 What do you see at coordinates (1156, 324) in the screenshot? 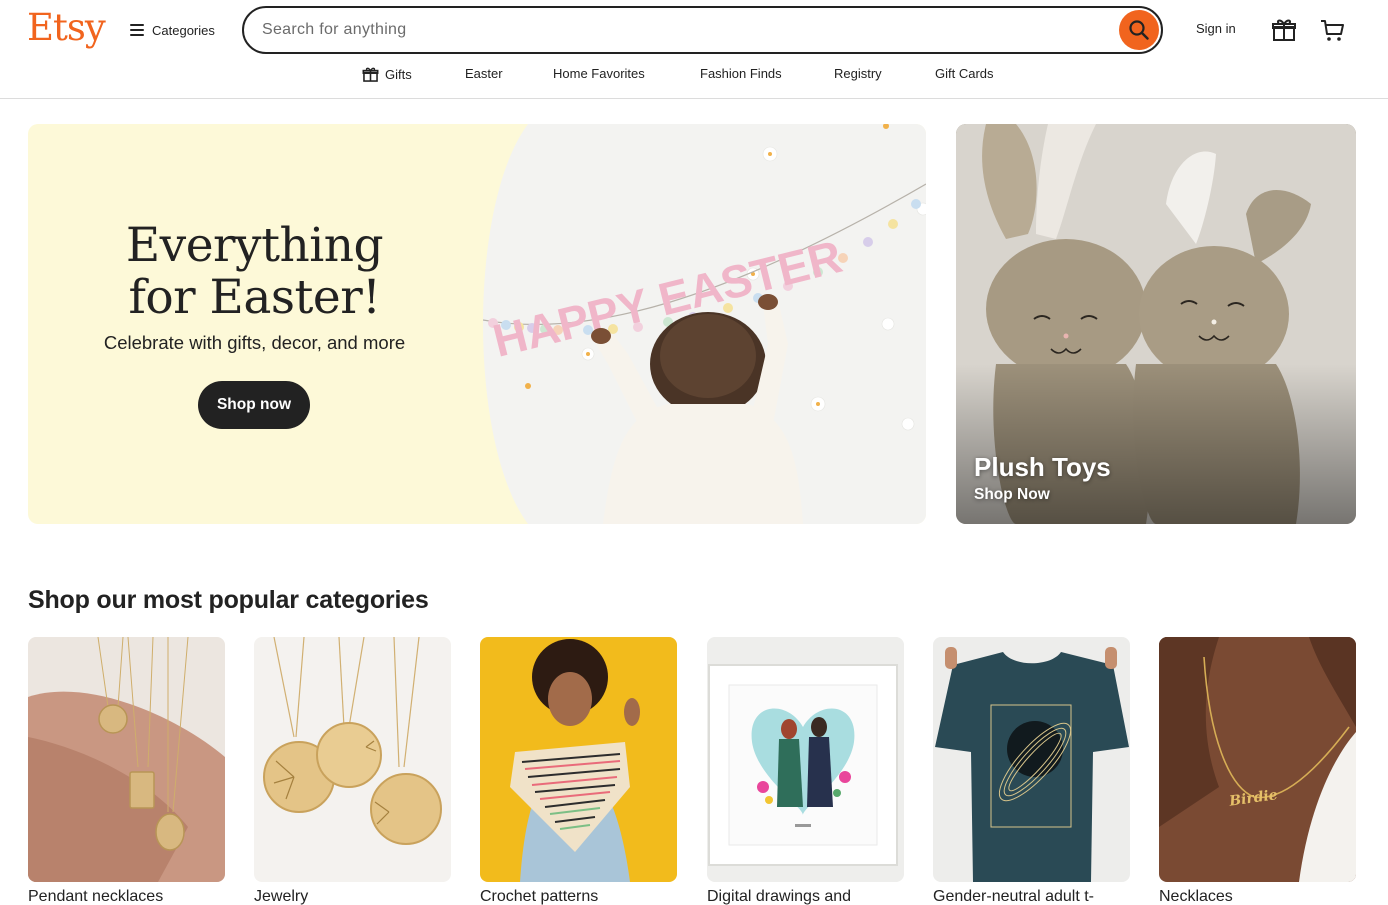
I see `plush-toys-promo: Plush Toys Shop Now` at bounding box center [1156, 324].